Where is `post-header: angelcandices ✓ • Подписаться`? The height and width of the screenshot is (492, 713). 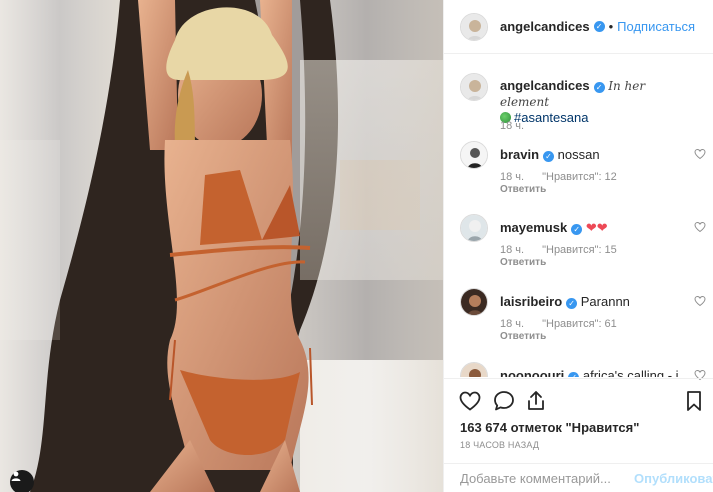
post-header: angelcandices ✓ • Подписаться is located at coordinates (578, 27).